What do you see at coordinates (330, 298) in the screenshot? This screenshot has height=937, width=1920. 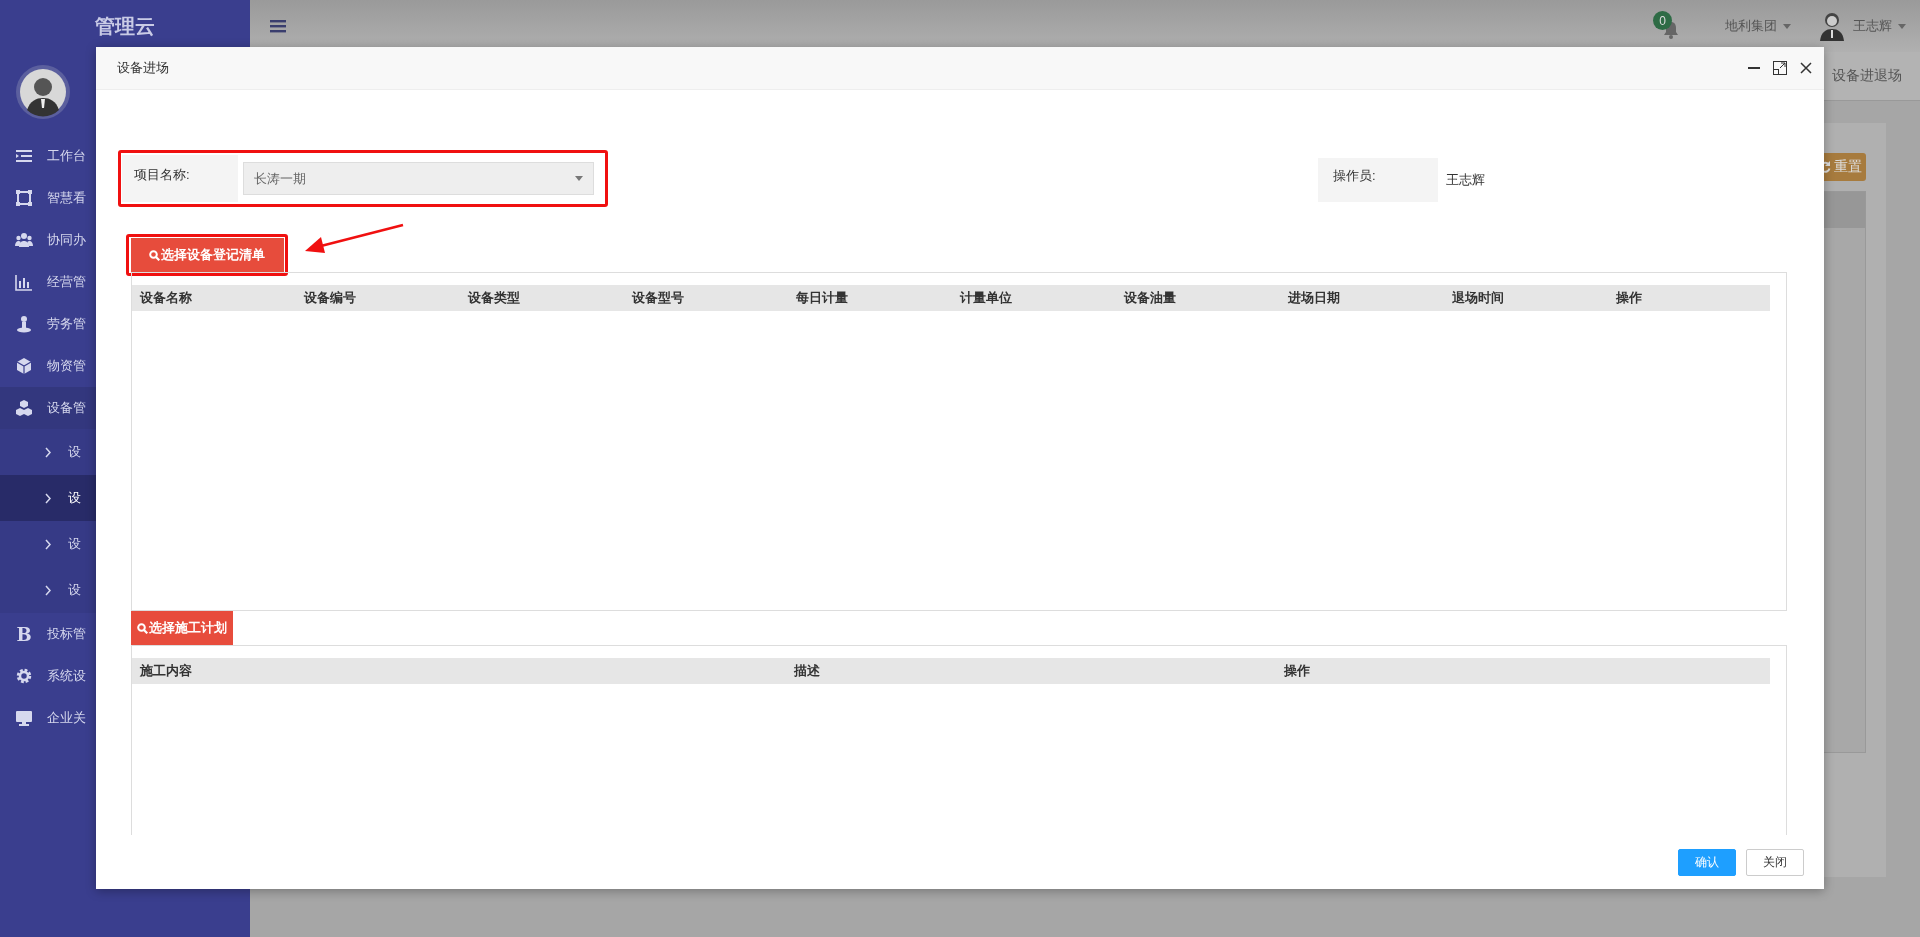 I see `column-header: 设备编号` at bounding box center [330, 298].